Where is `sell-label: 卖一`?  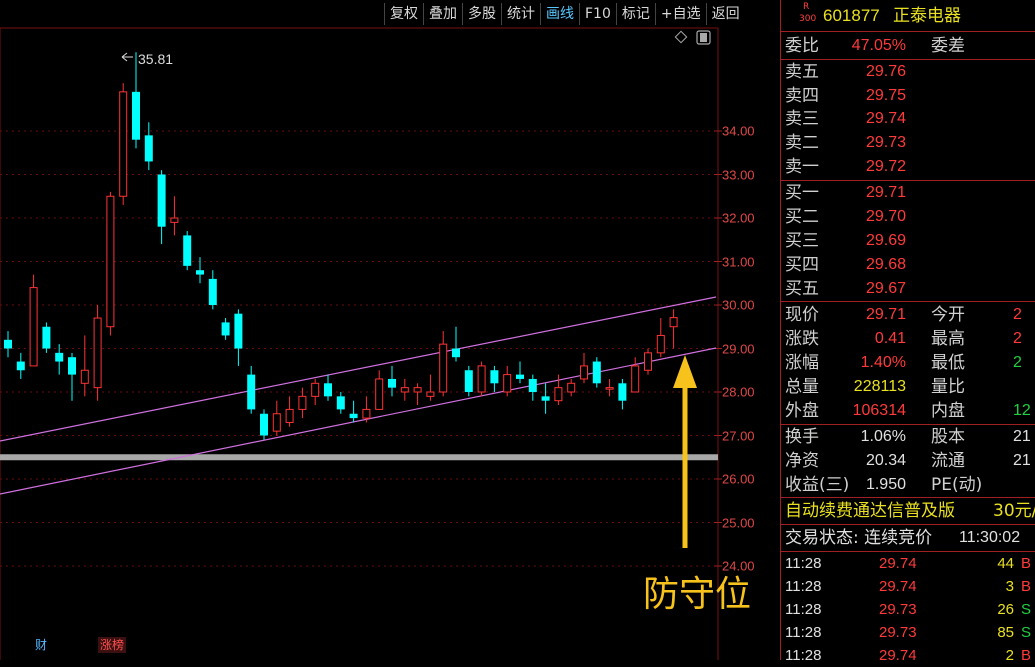 sell-label: 卖一 is located at coordinates (802, 167).